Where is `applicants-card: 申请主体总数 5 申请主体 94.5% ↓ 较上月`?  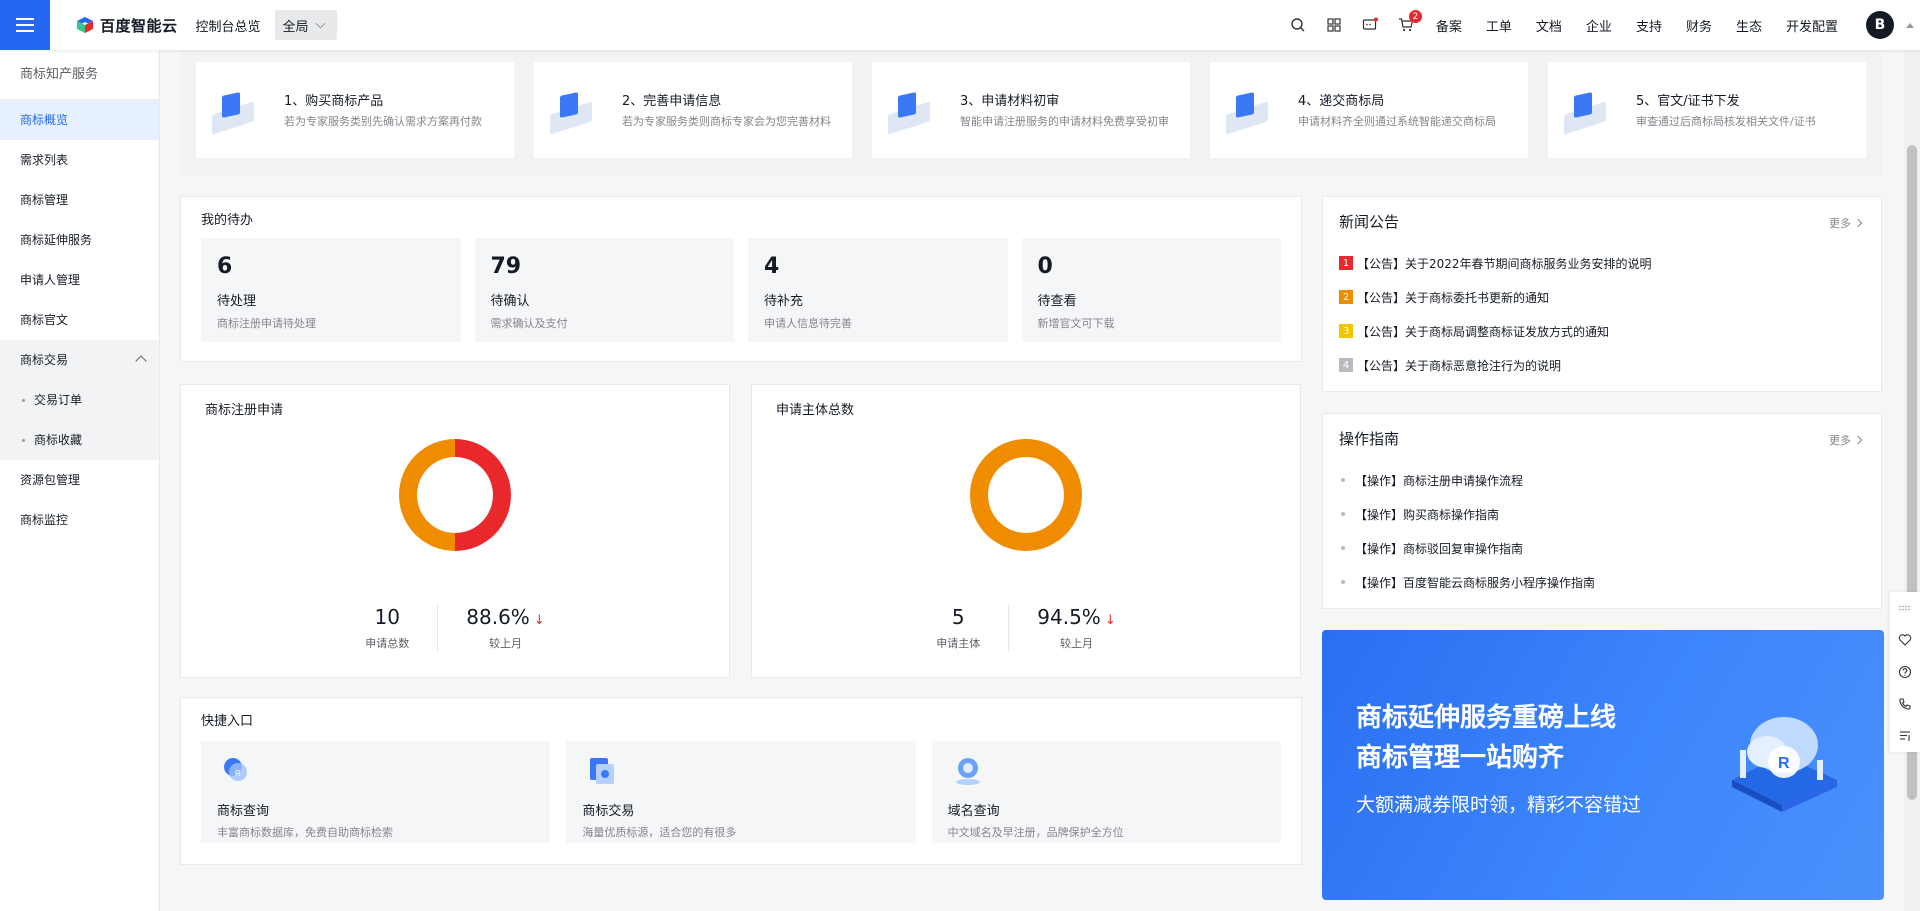
applicants-card: 申请主体总数 5 申请主体 94.5% ↓ 较上月 is located at coordinates (1026, 531).